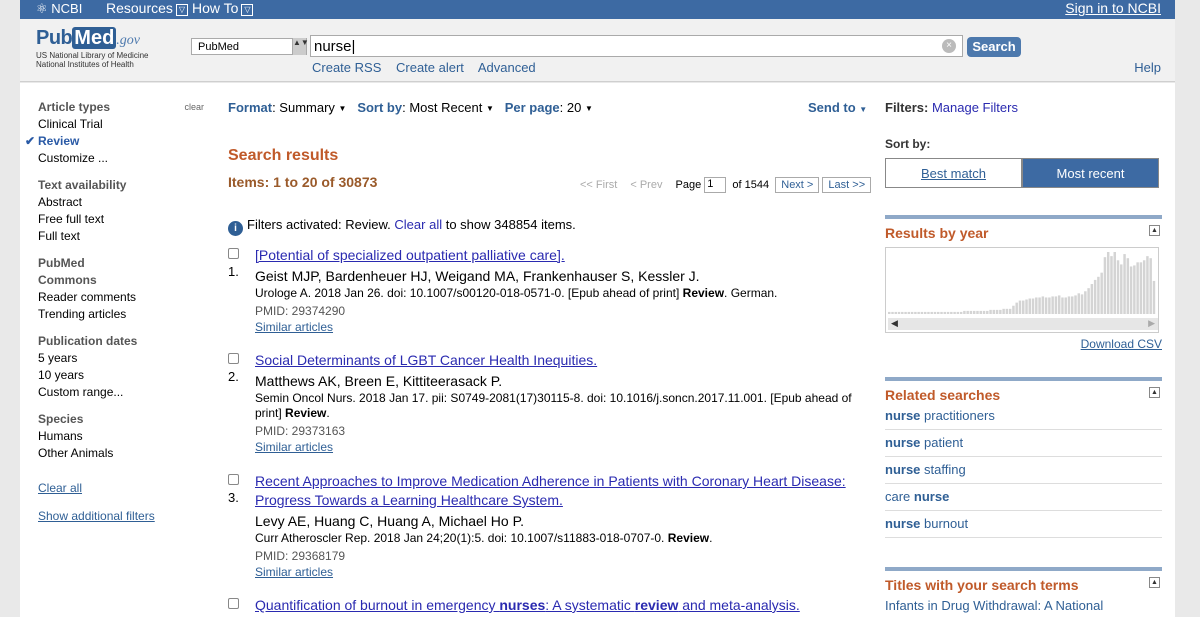 Image resolution: width=1200 pixels, height=617 pixels. I want to click on search-input: nurse| ×, so click(636, 46).